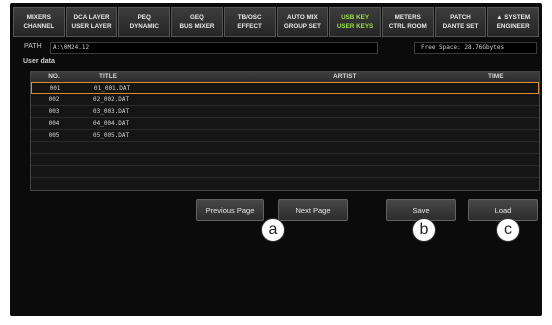 This screenshot has height=325, width=552. I want to click on previous-page-button: Previous Page, so click(230, 210).